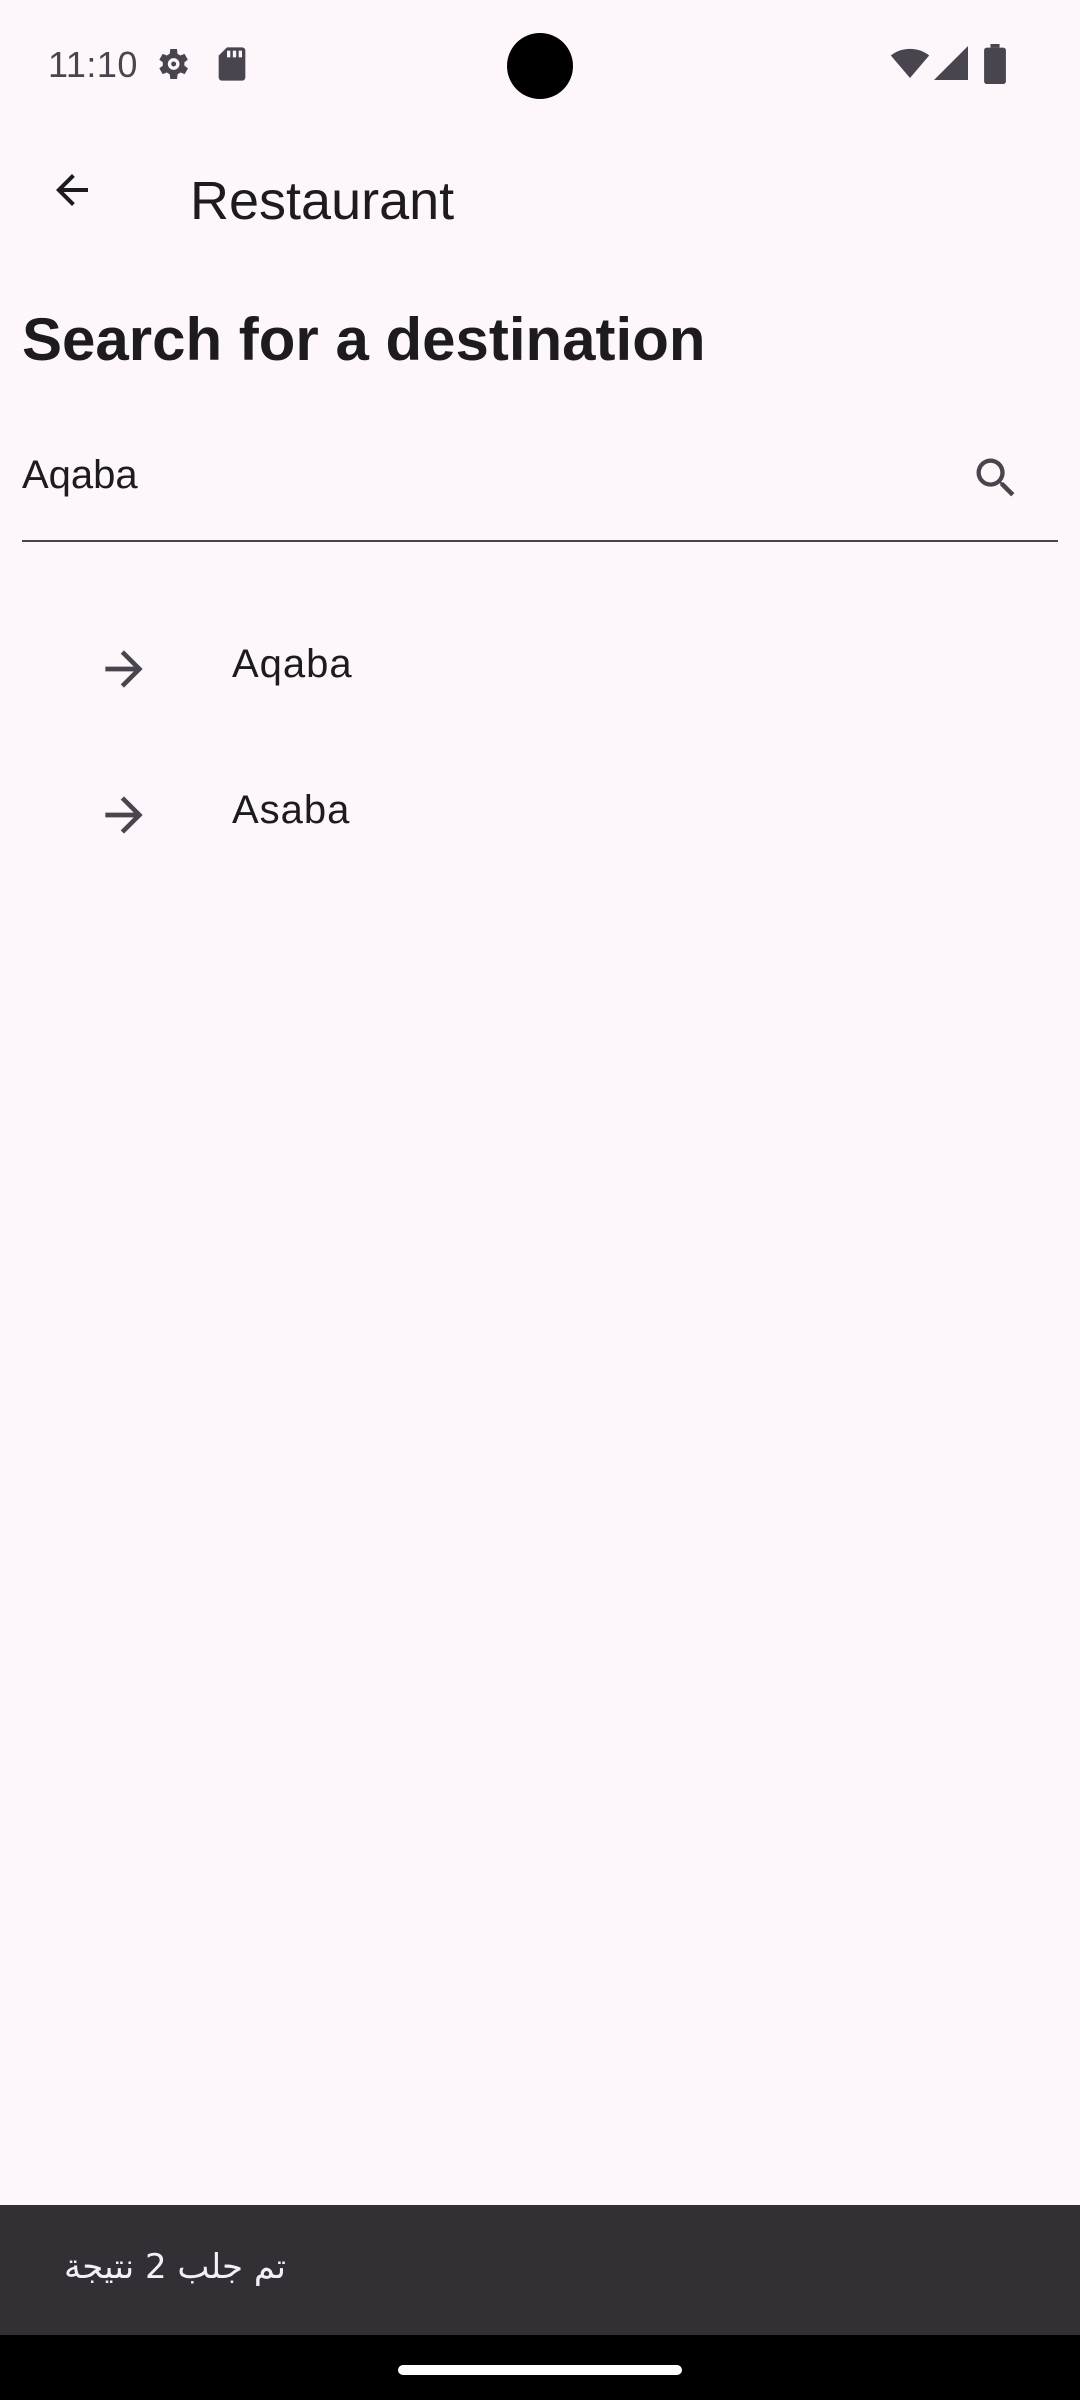 This screenshot has height=2400, width=1080. What do you see at coordinates (292, 664) in the screenshot?
I see `list-item-label: Aqaba` at bounding box center [292, 664].